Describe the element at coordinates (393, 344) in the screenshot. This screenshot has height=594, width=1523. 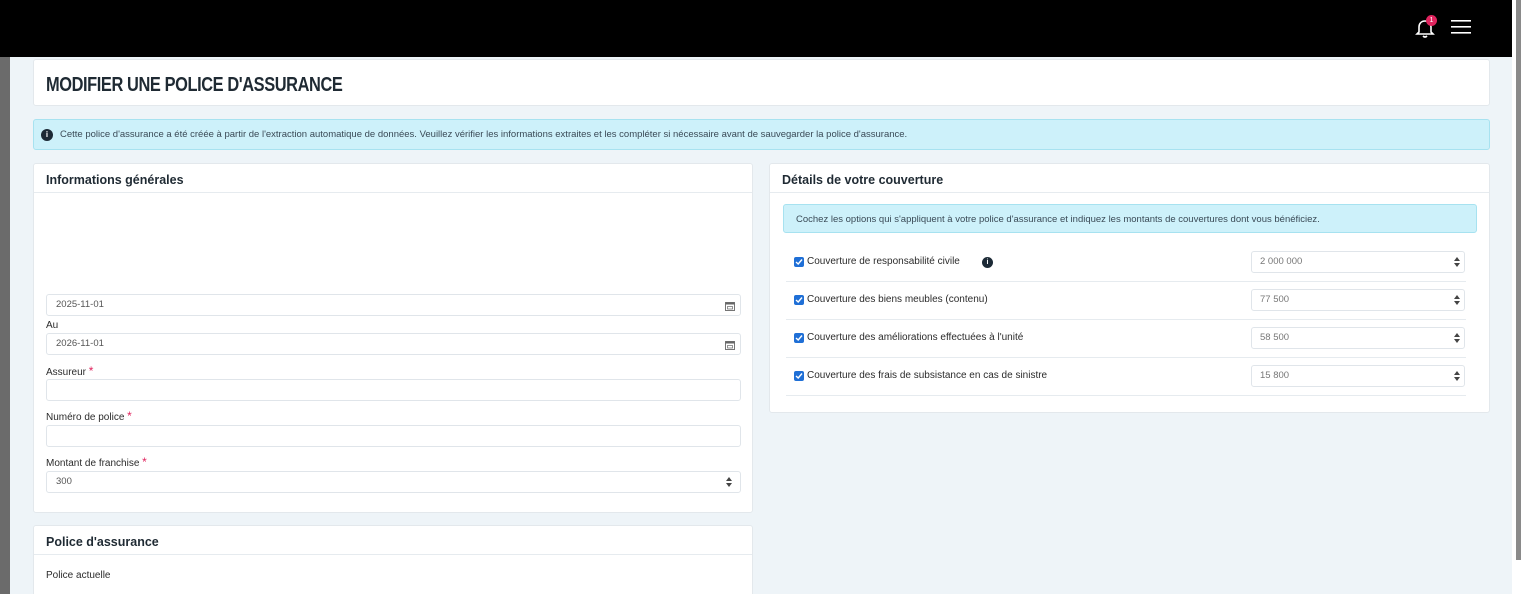
I see `end-date-input: 2026-11-01` at that location.